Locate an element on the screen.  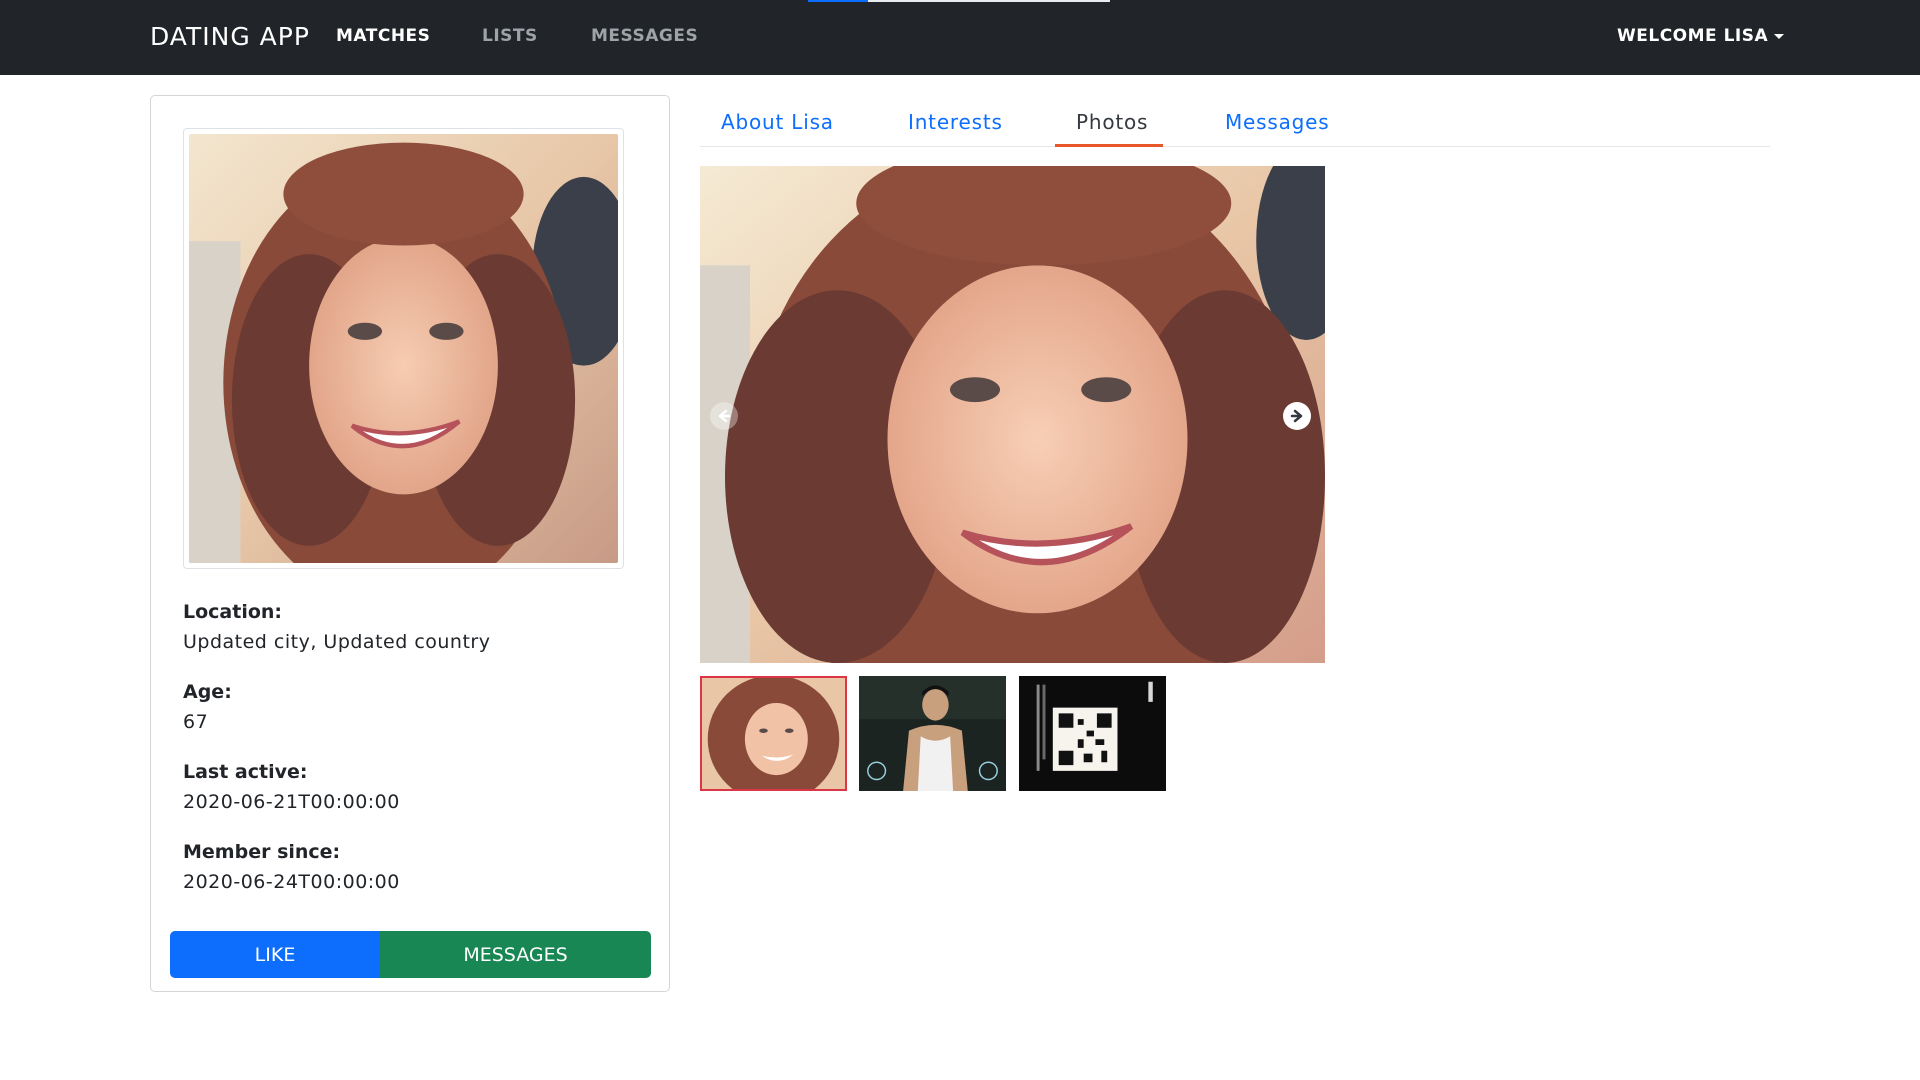
active-tab-indicator is located at coordinates (1109, 145).